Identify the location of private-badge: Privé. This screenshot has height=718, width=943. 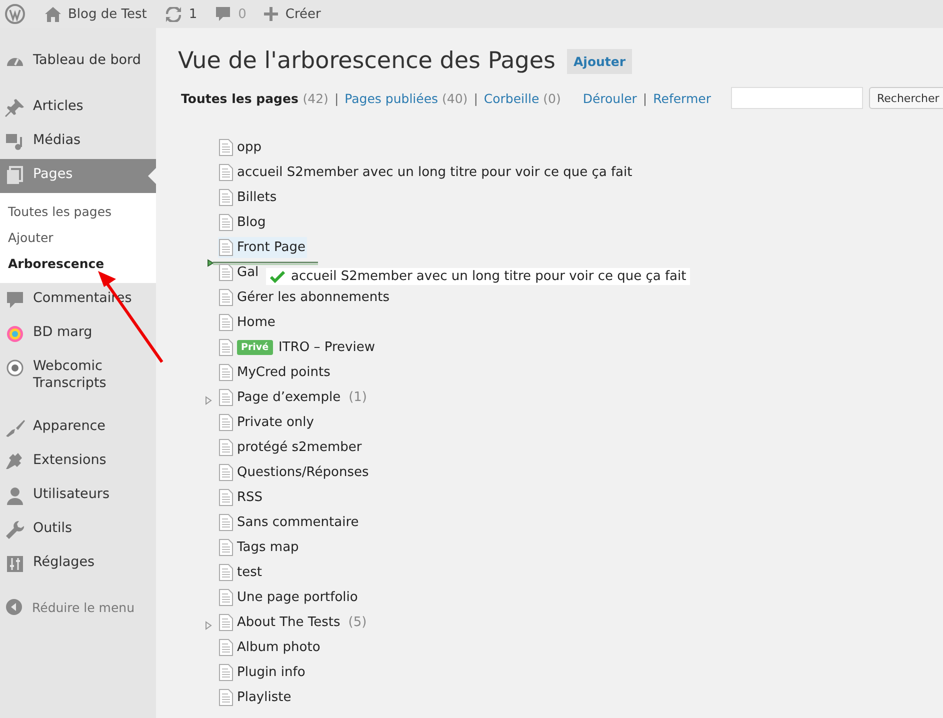
(255, 347).